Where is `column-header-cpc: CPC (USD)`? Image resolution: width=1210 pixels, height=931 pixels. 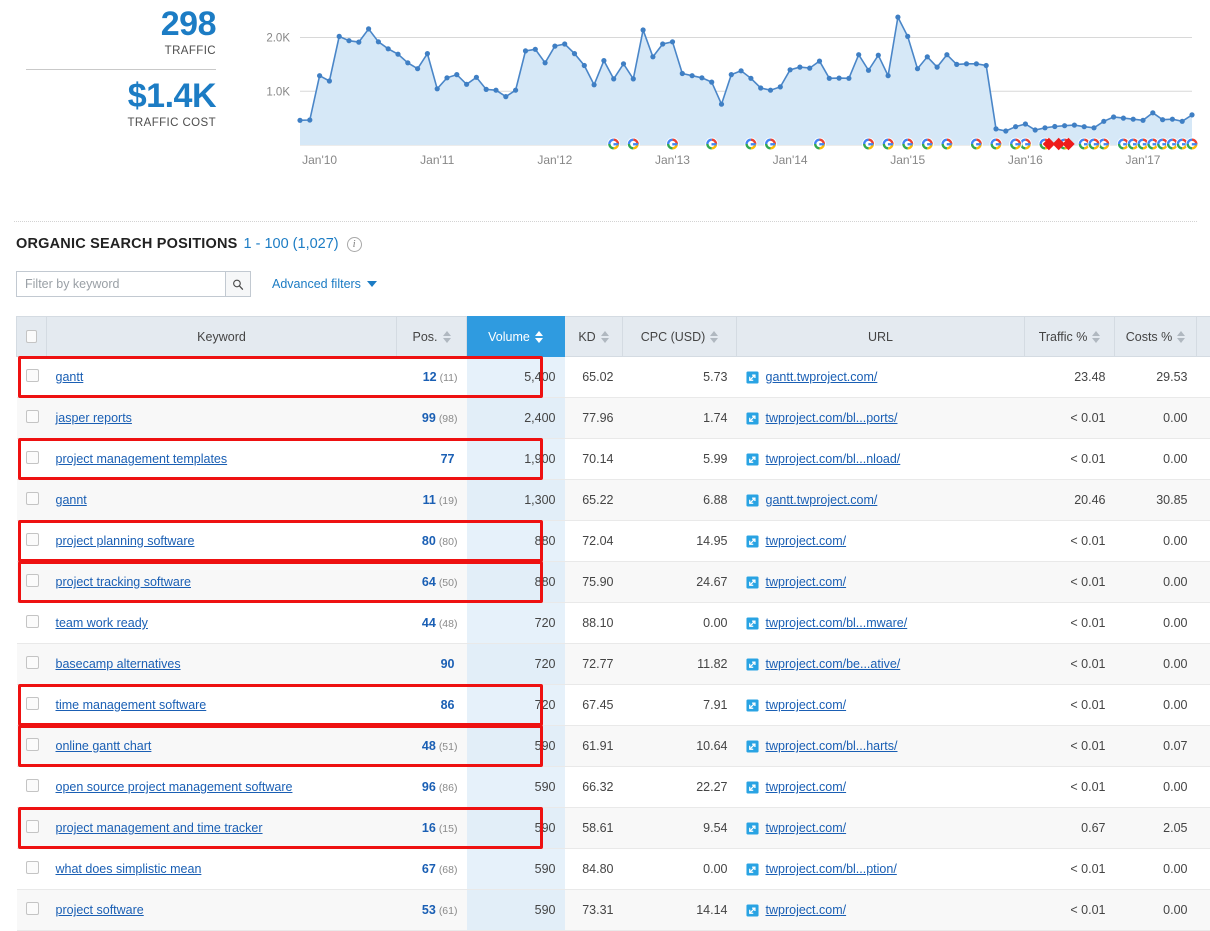 column-header-cpc: CPC (USD) is located at coordinates (680, 337).